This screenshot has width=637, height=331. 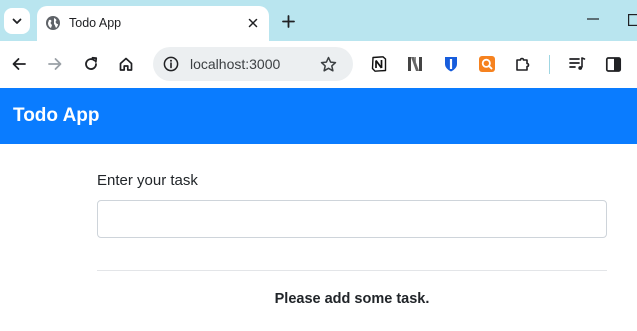 I want to click on restore-icon, so click(x=632, y=20).